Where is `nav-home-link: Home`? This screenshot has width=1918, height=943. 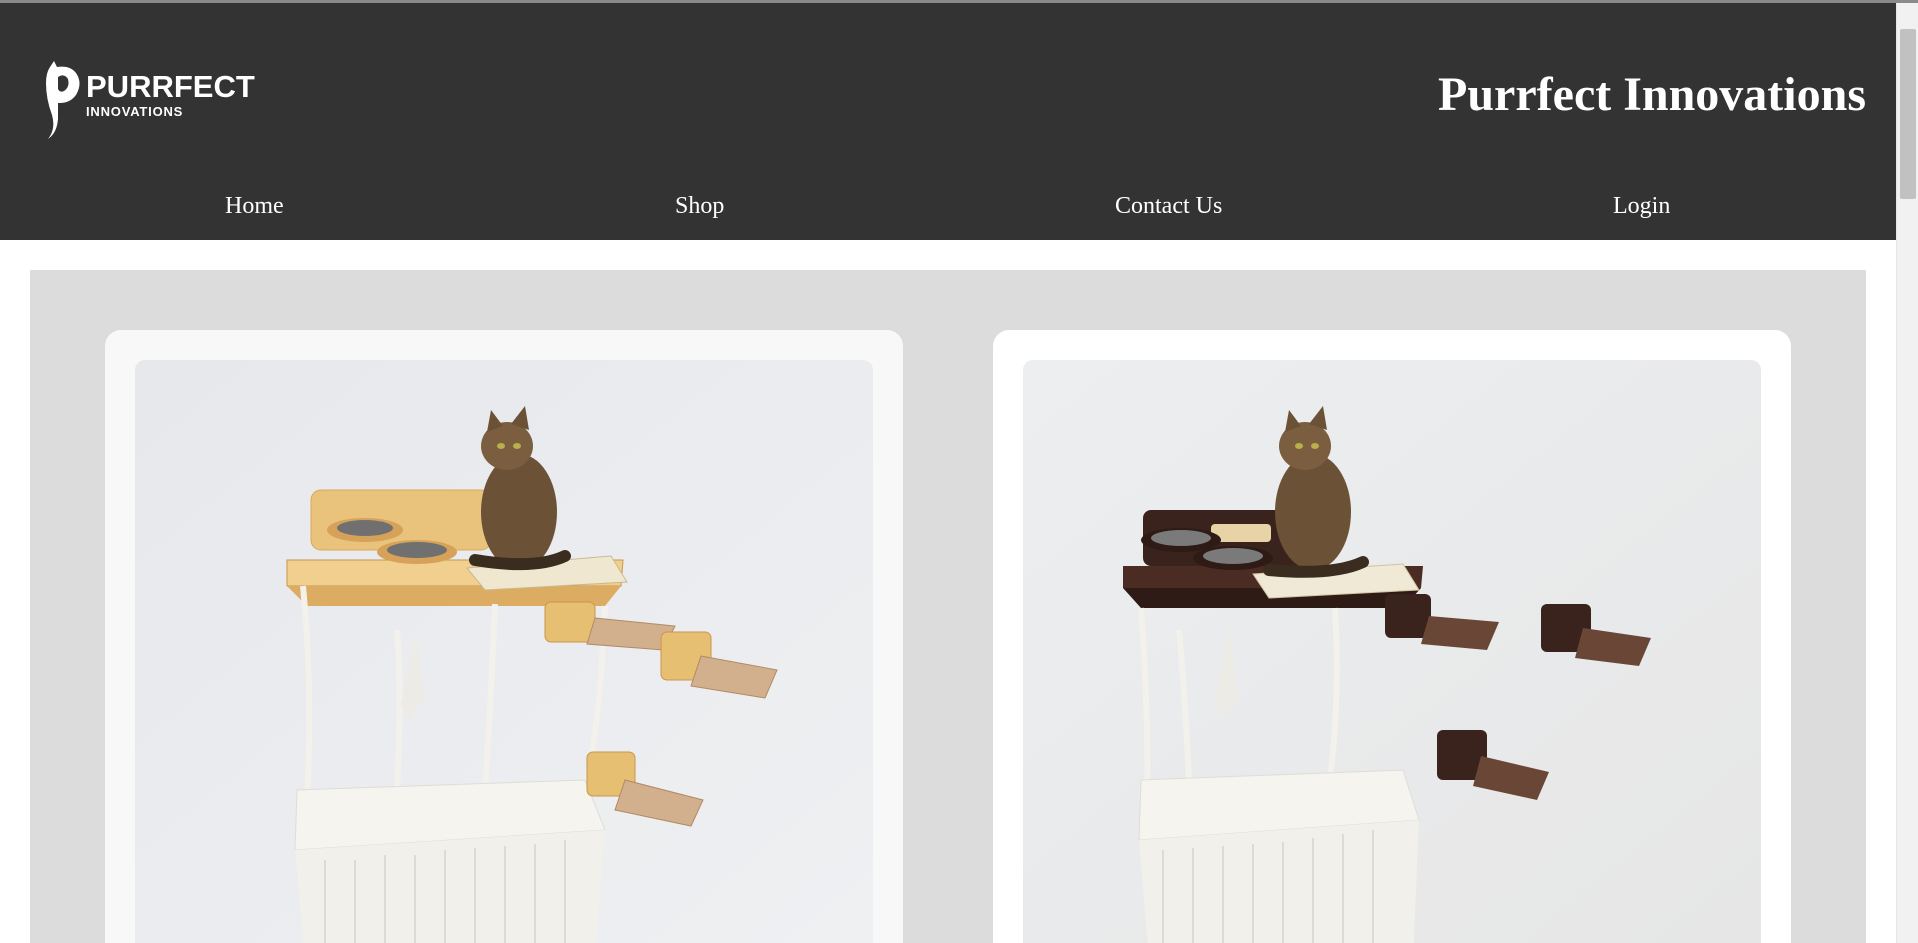 nav-home-link: Home is located at coordinates (254, 206).